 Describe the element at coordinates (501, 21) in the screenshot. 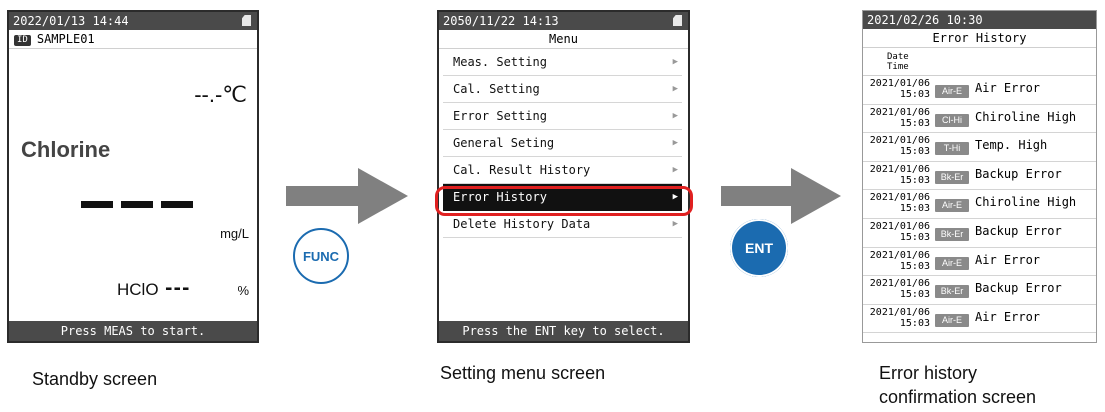

I see `datetime: 2050/11/22 14:13` at that location.